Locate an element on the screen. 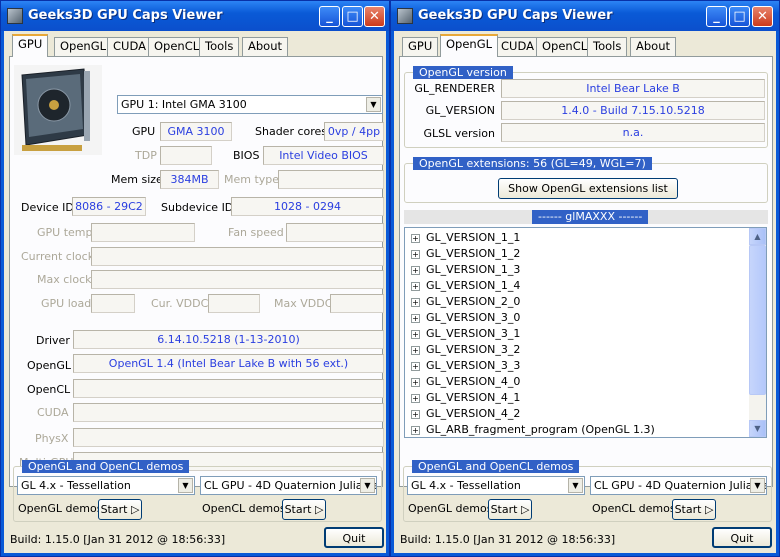 The image size is (780, 557). vertical-scrollbar: ▲ ▼ is located at coordinates (757, 332).